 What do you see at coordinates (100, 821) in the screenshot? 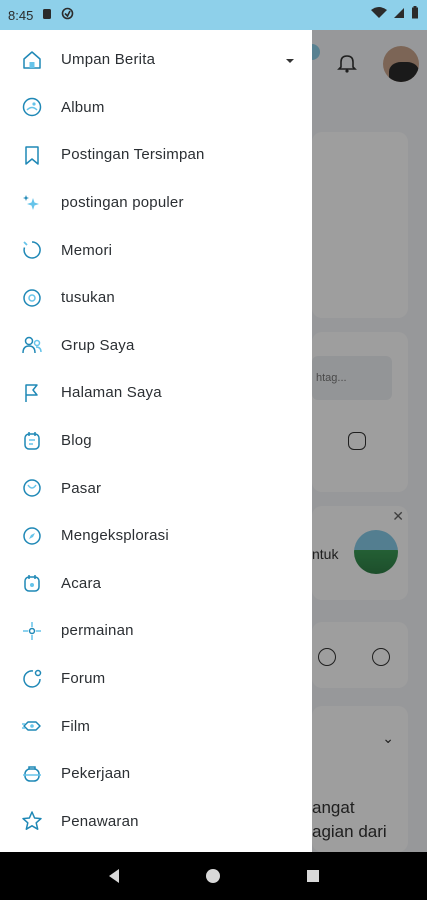
I see `menu-label: Penawaran` at bounding box center [100, 821].